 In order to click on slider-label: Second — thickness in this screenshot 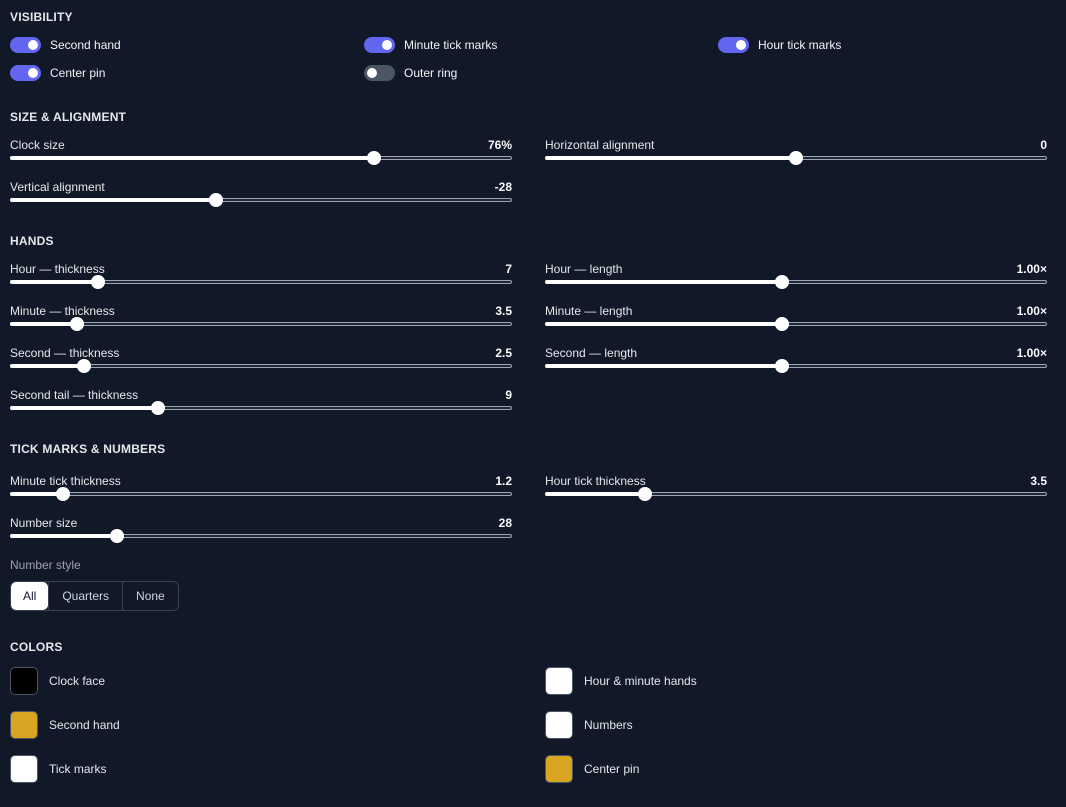, I will do `click(65, 353)`.